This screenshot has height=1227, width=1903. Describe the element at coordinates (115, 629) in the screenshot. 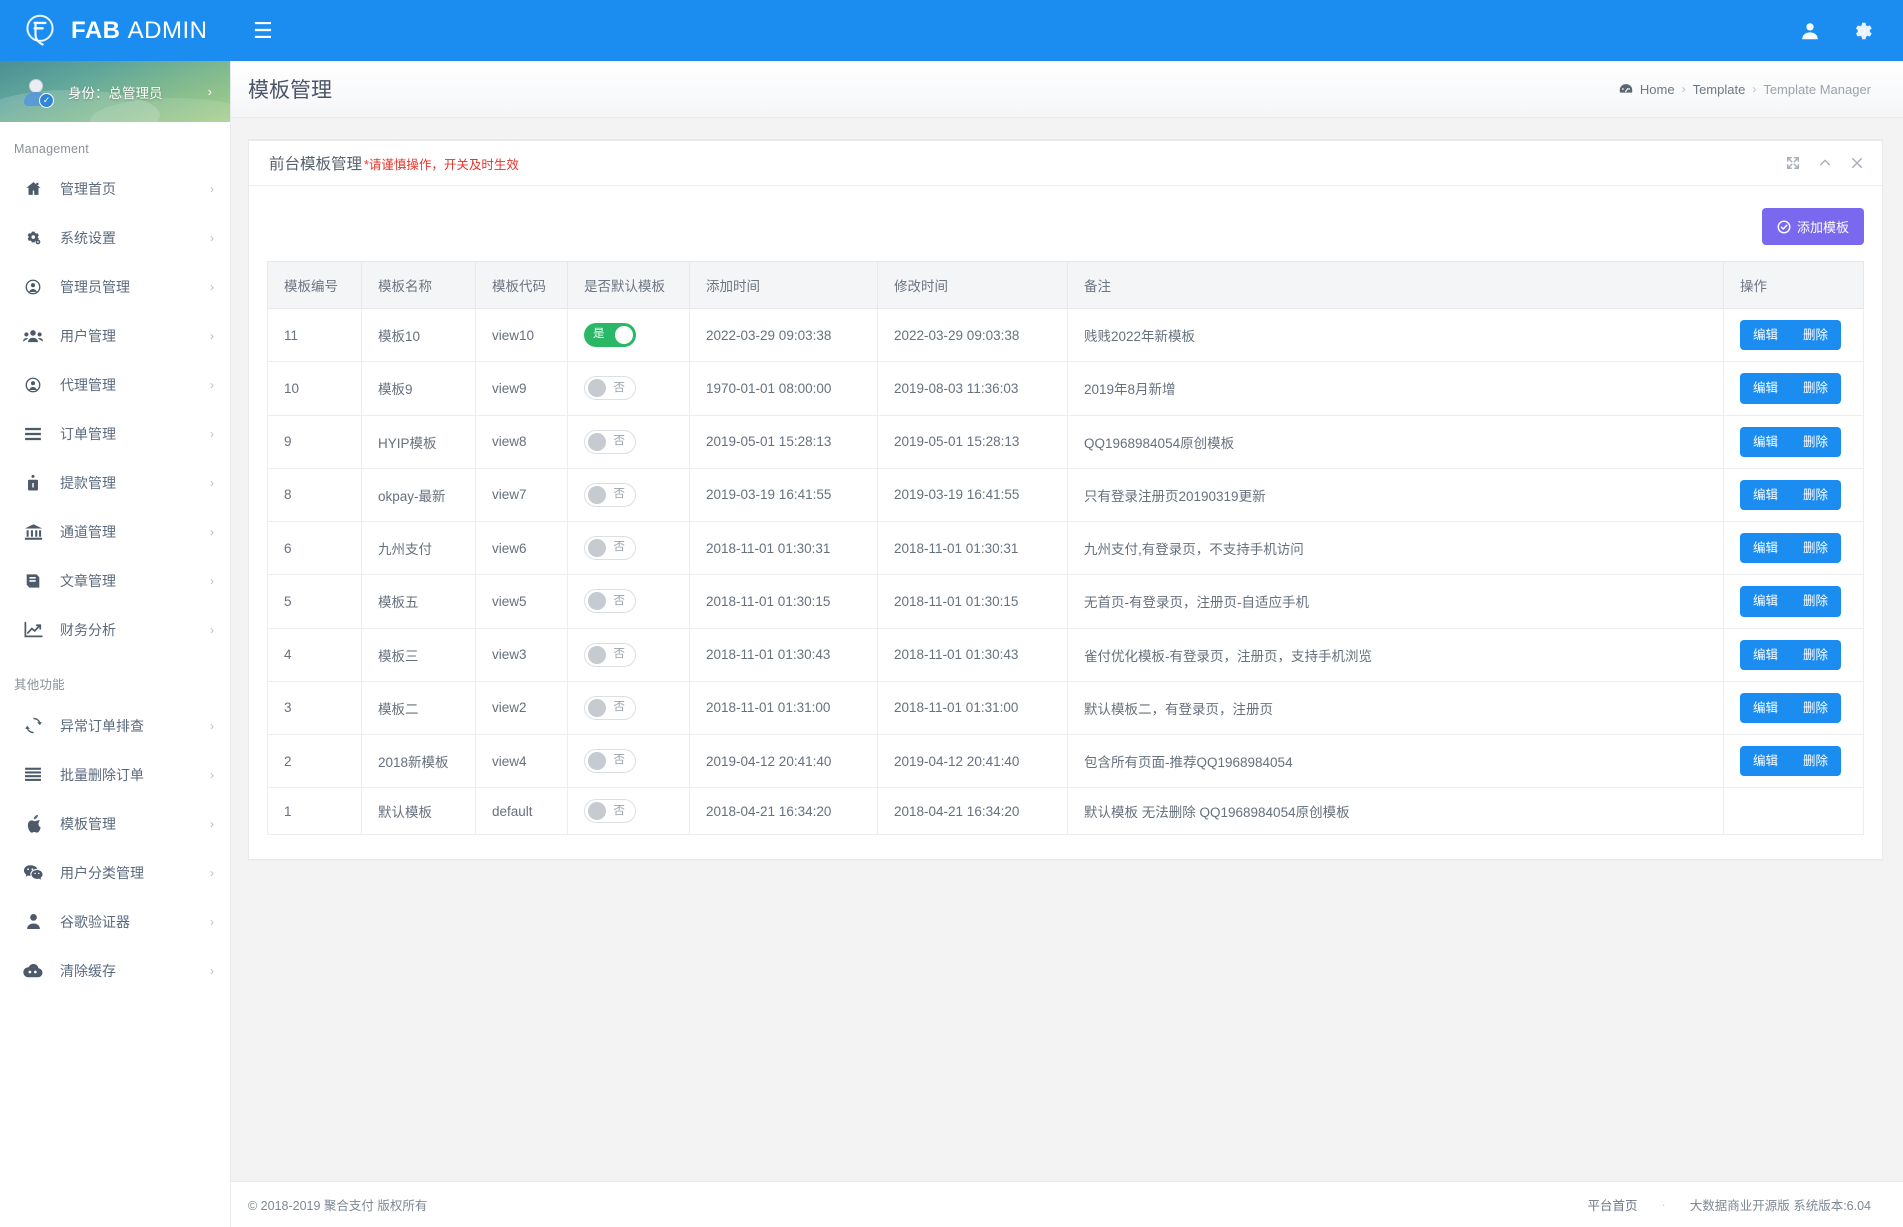

I see `sidebar-item-financial-analysis: 财务分析 ›` at that location.